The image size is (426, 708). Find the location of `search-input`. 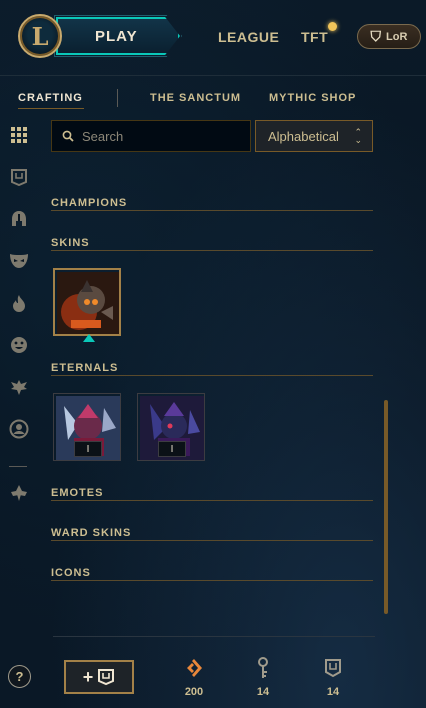

search-input is located at coordinates (162, 136).